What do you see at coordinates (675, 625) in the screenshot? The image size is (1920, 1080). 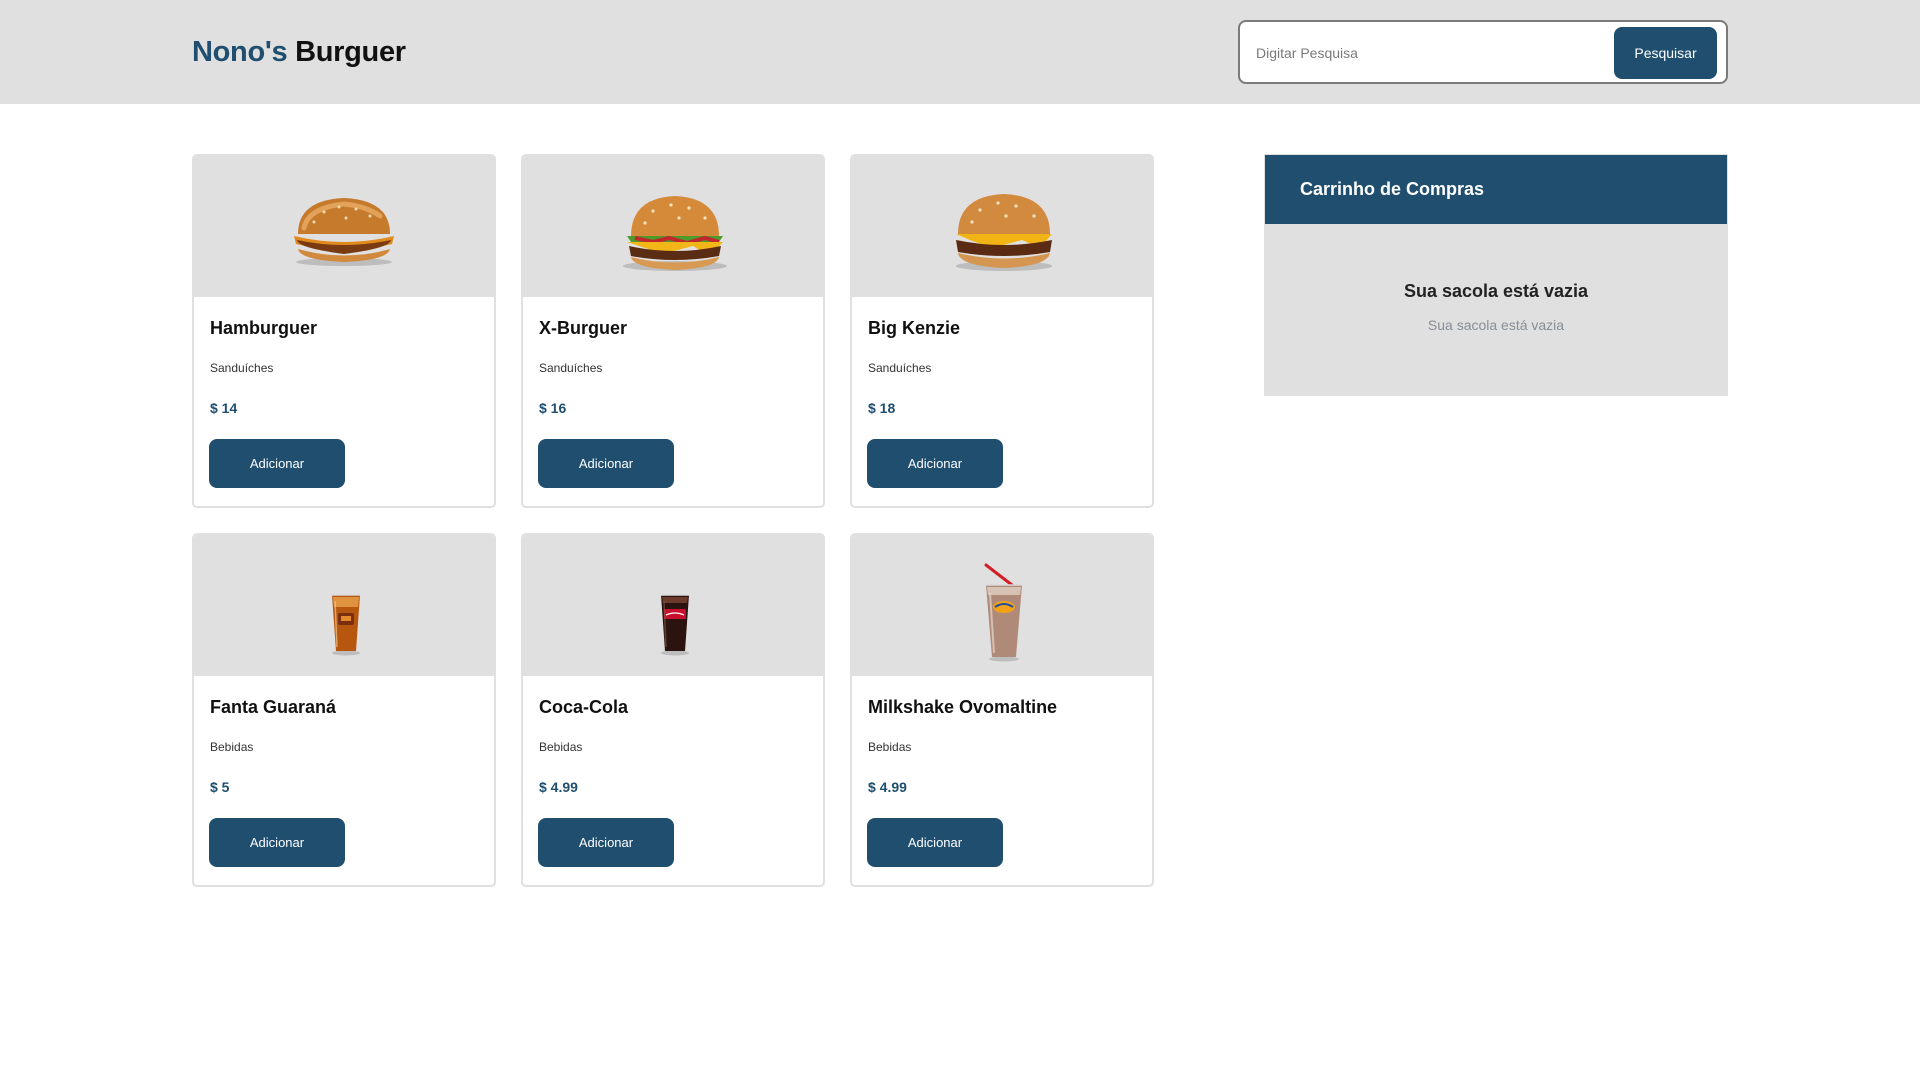 I see `cola-glass-image` at bounding box center [675, 625].